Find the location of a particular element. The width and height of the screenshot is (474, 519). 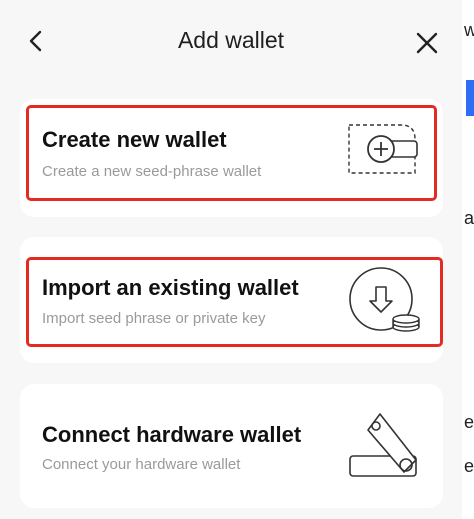

backdrop-button is located at coordinates (470, 98).